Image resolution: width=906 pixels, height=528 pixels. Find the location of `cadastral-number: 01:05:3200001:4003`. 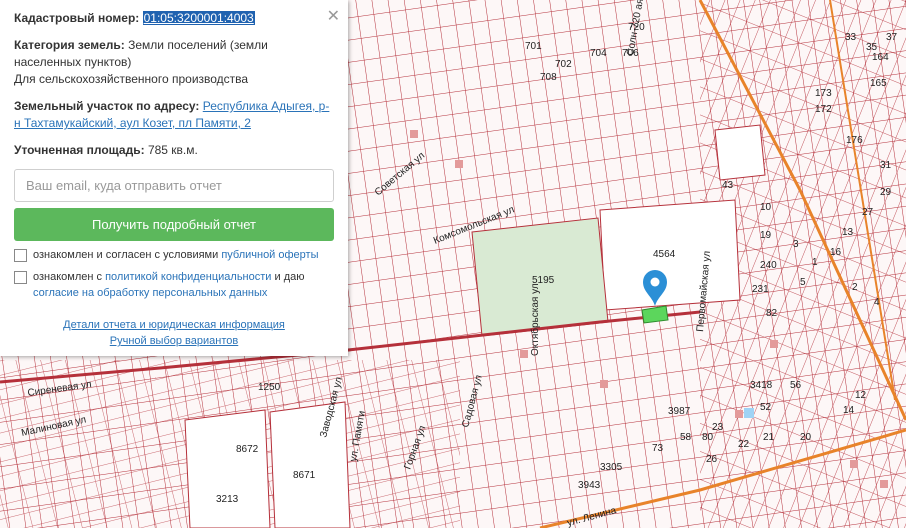

cadastral-number: 01:05:3200001:4003 is located at coordinates (198, 18).